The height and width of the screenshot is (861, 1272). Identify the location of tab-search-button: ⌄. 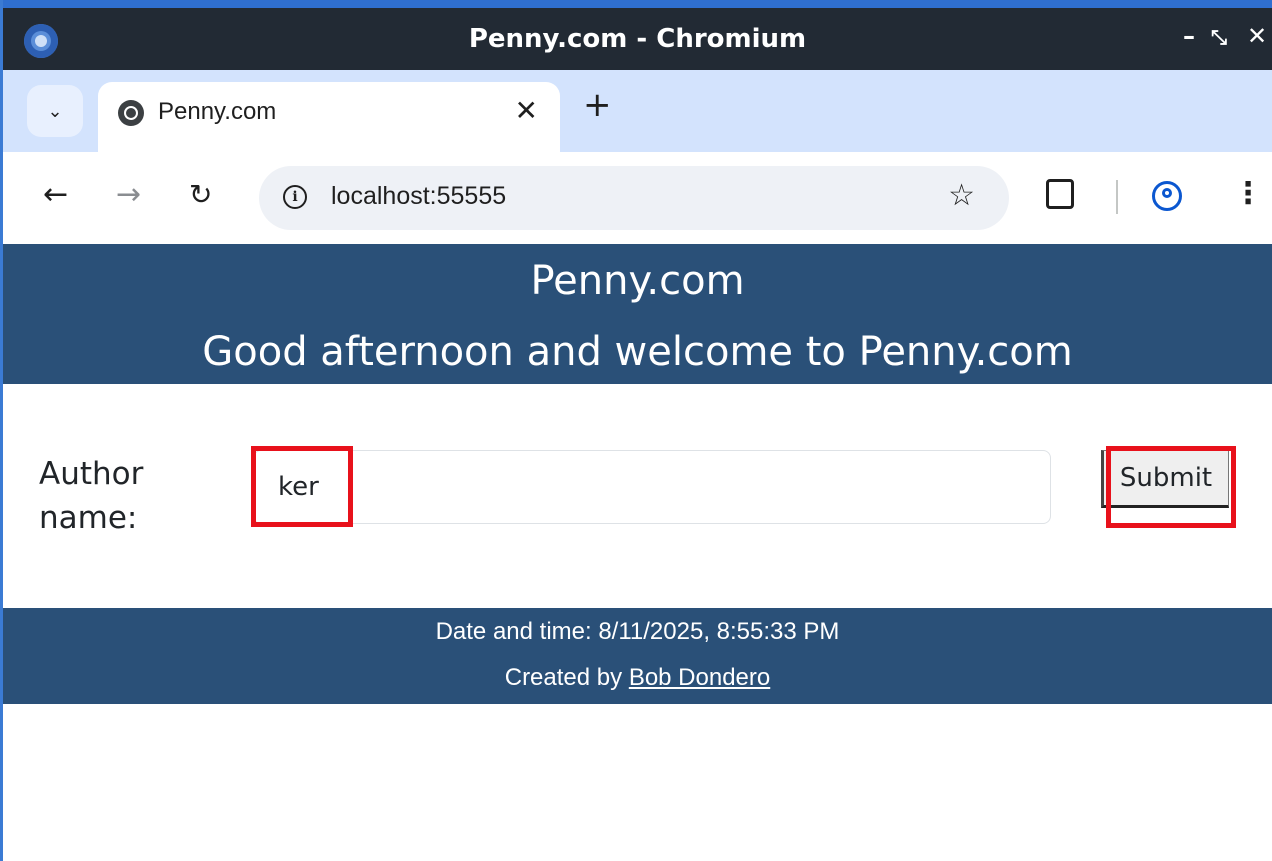
(55, 111).